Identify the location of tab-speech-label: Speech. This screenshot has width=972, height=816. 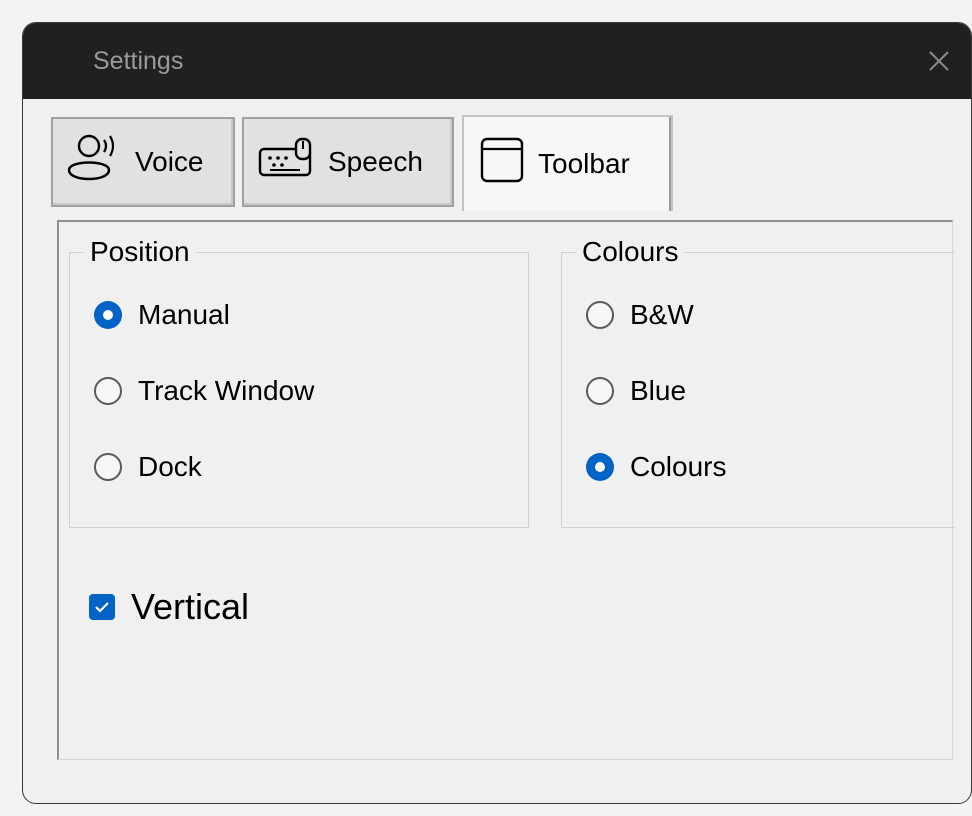
(375, 161).